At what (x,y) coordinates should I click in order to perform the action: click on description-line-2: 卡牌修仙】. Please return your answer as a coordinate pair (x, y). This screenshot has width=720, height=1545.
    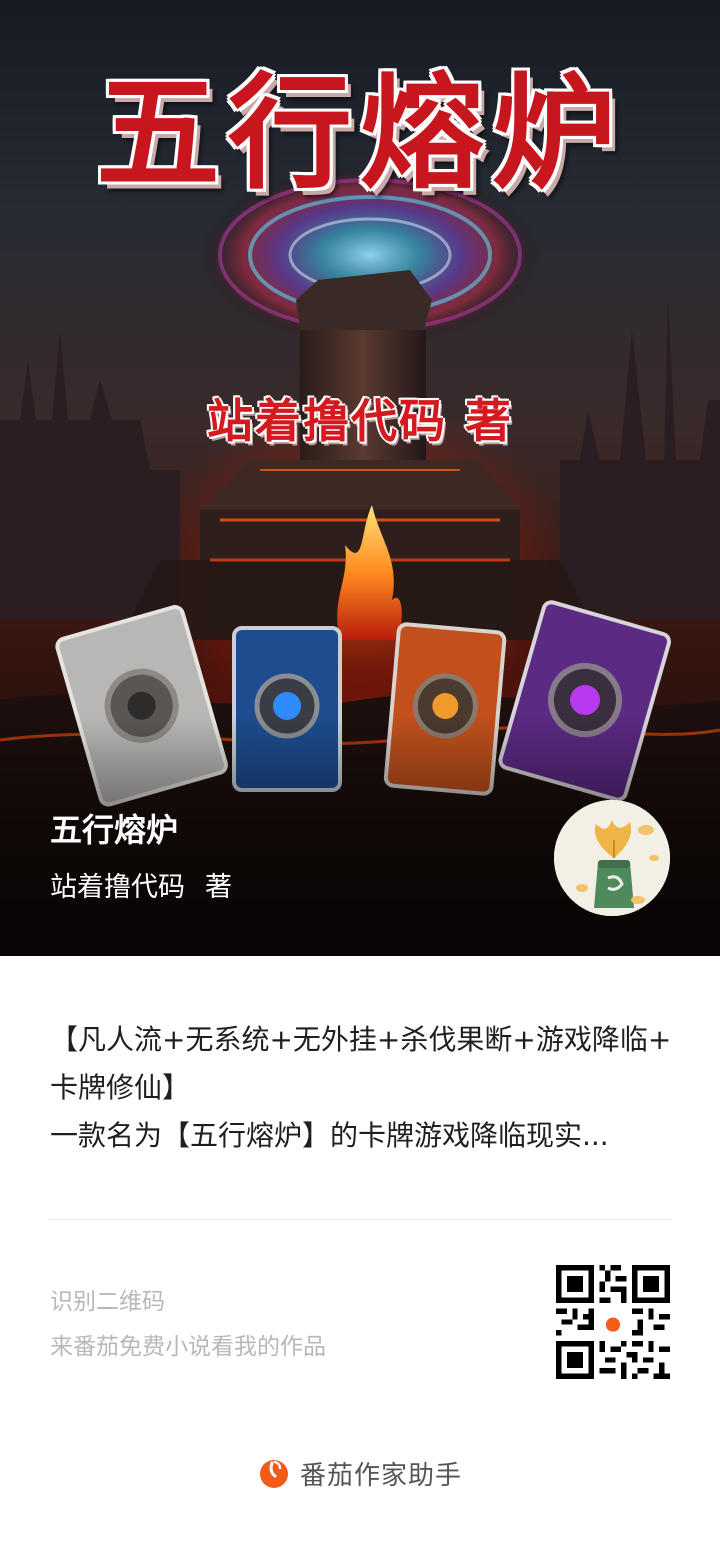
    Looking at the image, I should click on (120, 1087).